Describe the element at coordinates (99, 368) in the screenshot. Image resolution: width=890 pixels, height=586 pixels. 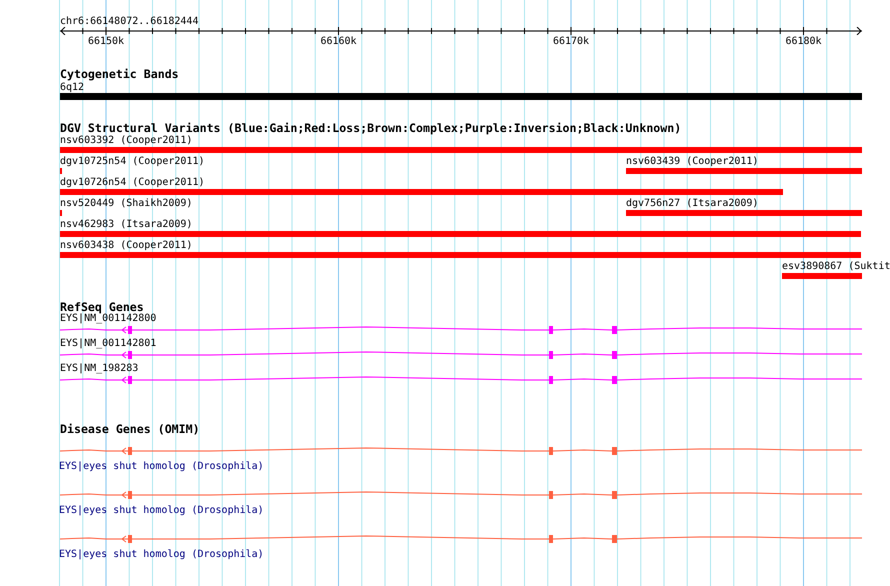
I see `gene-label: EYS|NM_198283` at that location.